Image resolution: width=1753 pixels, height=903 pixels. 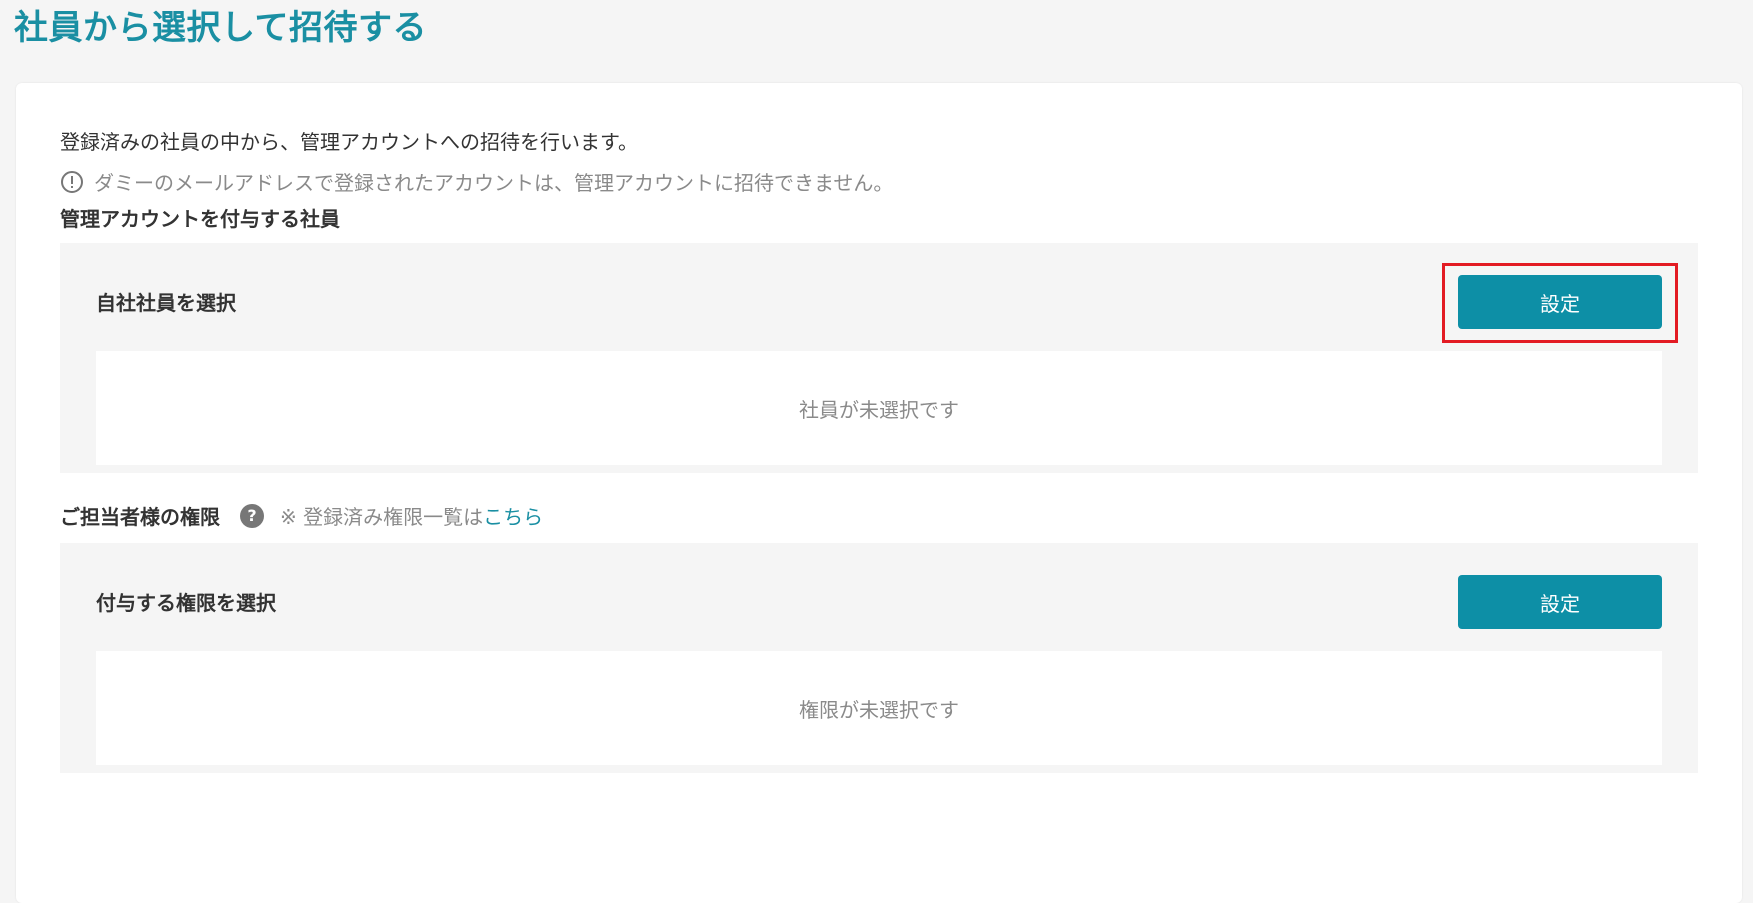 I want to click on permission-empty-box: 権限が未選択です, so click(x=879, y=708).